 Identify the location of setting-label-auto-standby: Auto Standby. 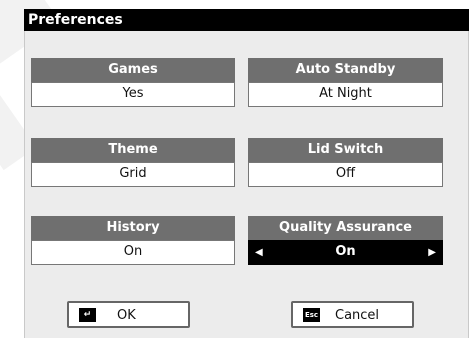
(345, 70).